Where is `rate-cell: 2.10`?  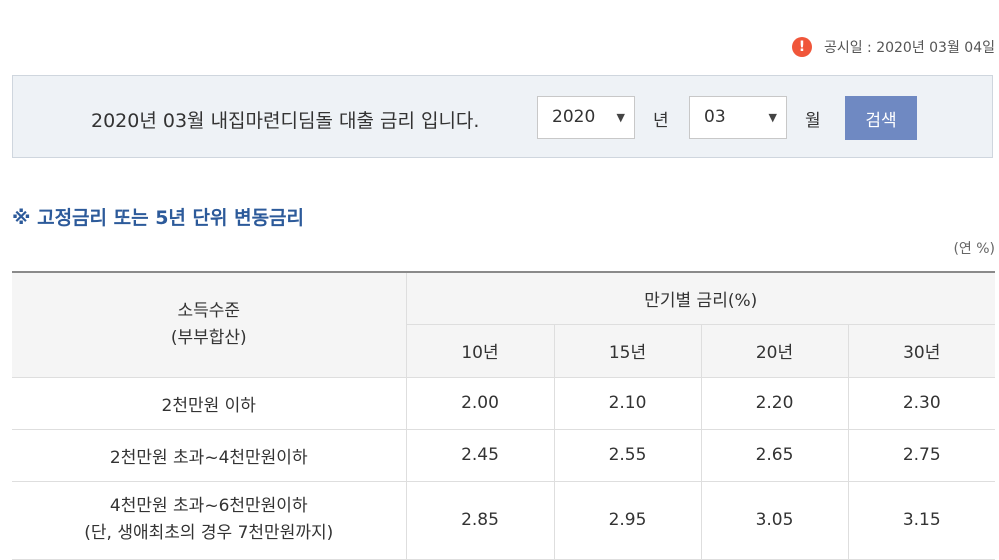
rate-cell: 2.10 is located at coordinates (627, 403).